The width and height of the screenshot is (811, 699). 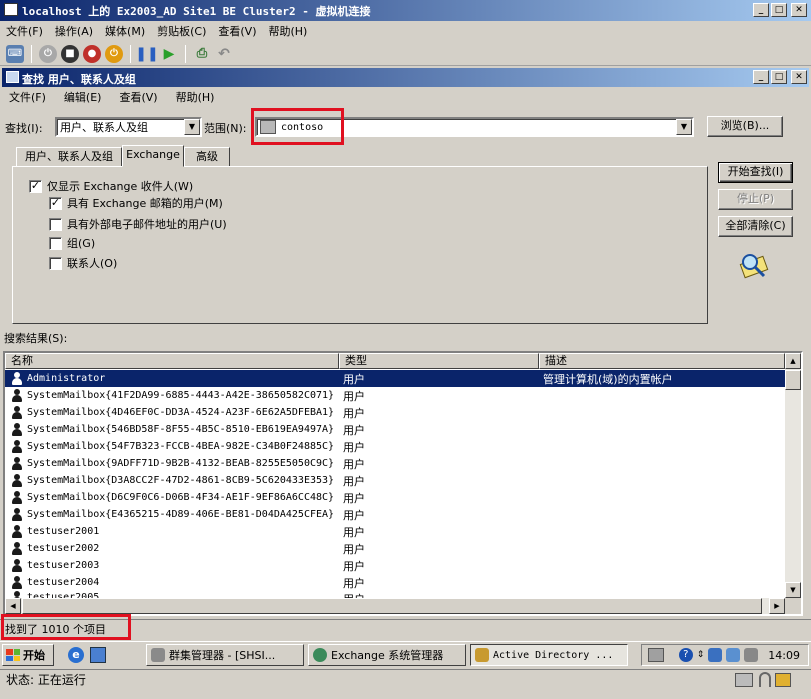 What do you see at coordinates (761, 77) in the screenshot?
I see `find-minimize-button: _` at bounding box center [761, 77].